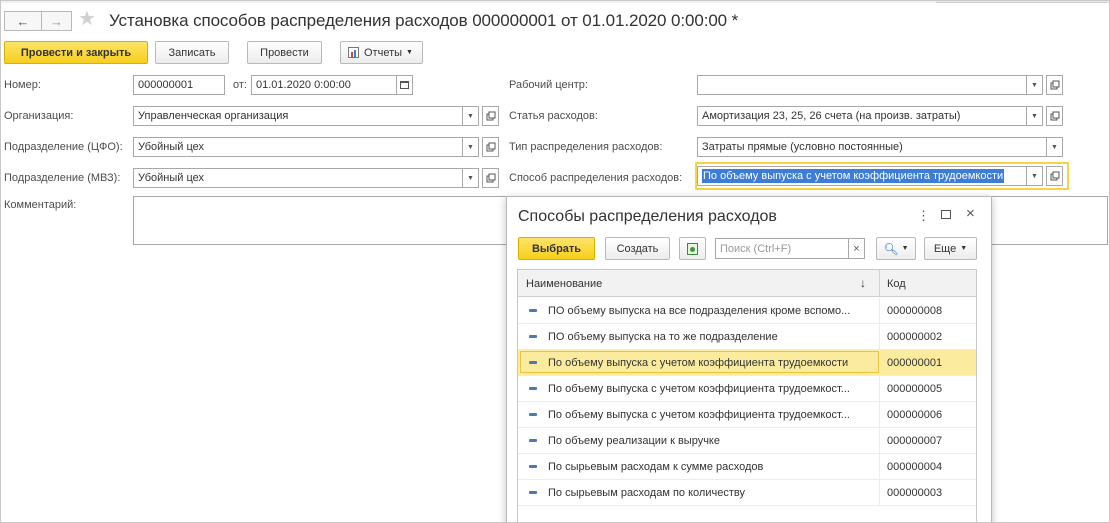 The width and height of the screenshot is (1110, 523). What do you see at coordinates (915, 311) in the screenshot?
I see `row-code: 000000008` at bounding box center [915, 311].